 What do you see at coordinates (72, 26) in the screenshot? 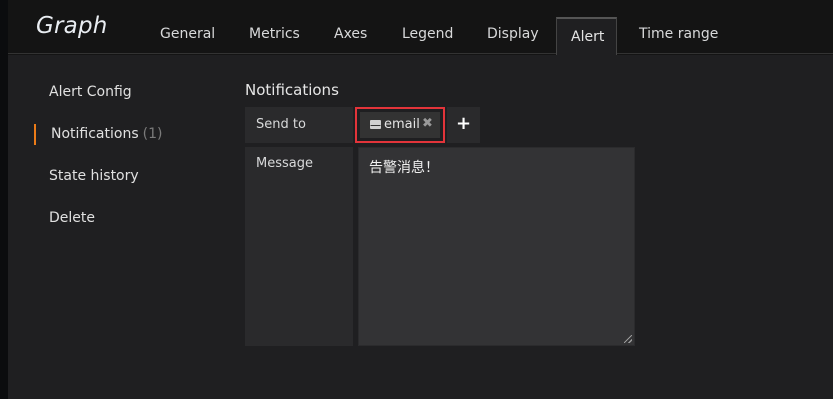
I see `panel-title: Graph` at bounding box center [72, 26].